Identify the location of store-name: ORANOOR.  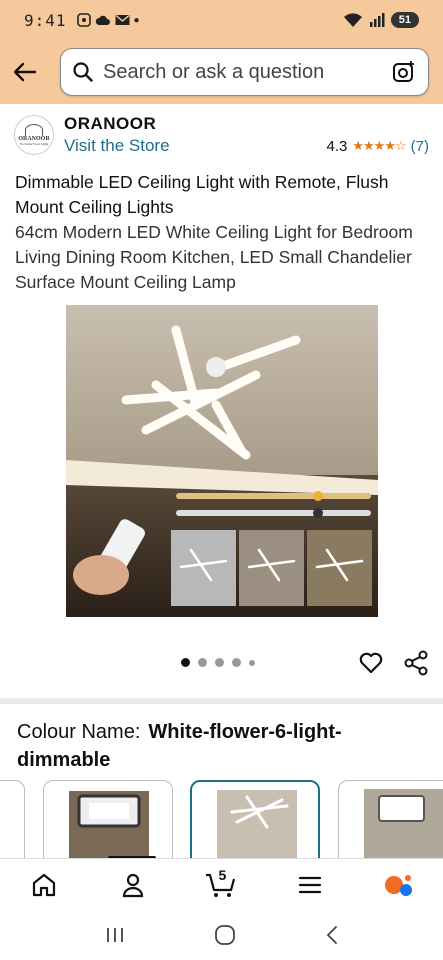
(110, 123).